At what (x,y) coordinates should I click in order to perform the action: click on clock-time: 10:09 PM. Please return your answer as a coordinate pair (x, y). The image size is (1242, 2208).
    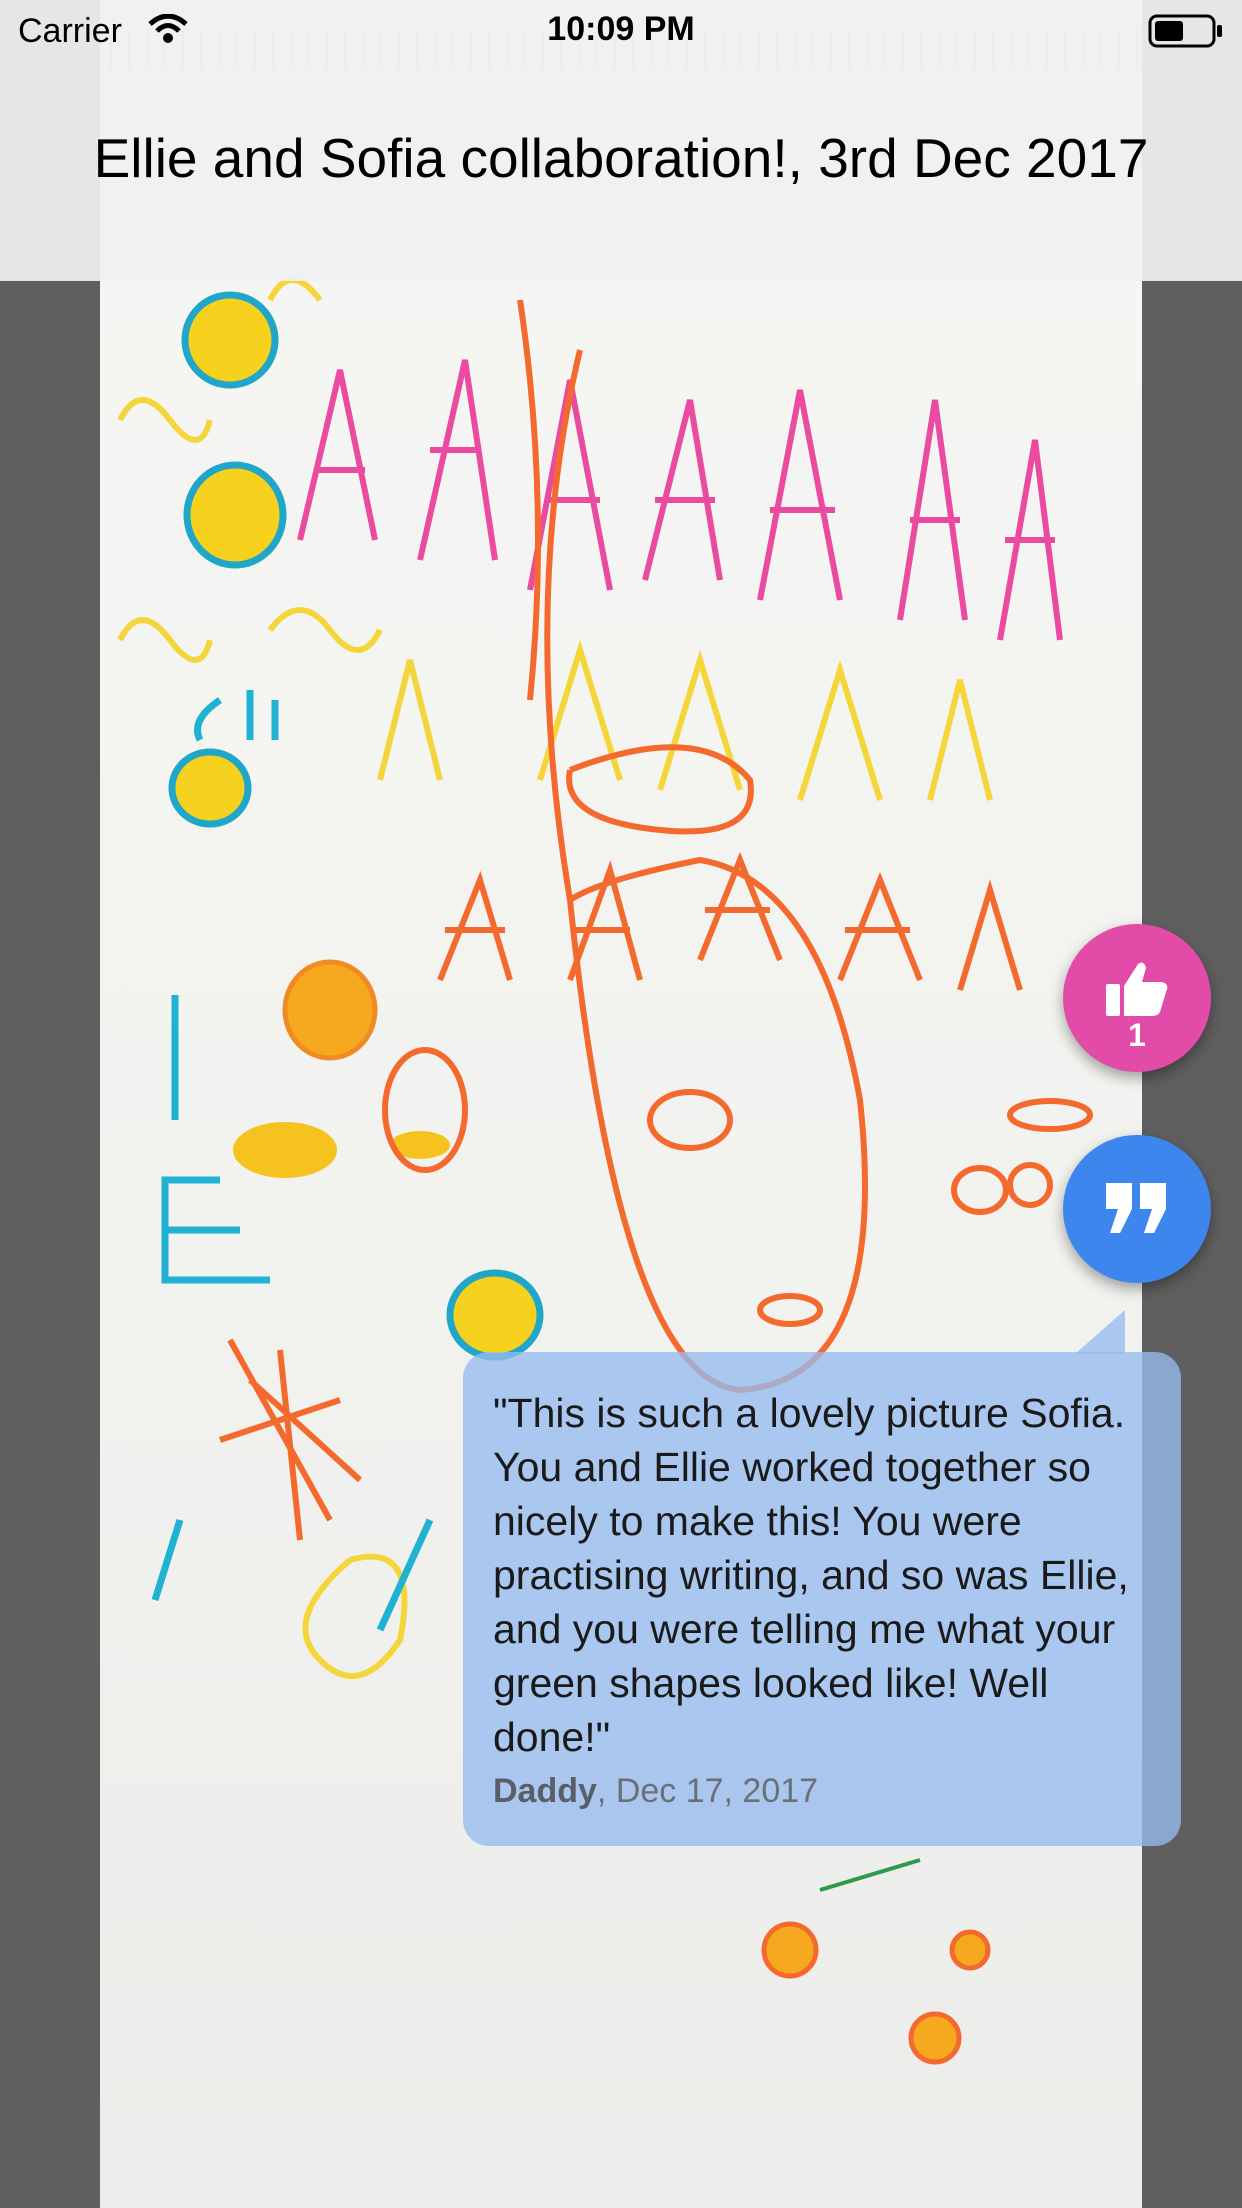
    Looking at the image, I should click on (621, 29).